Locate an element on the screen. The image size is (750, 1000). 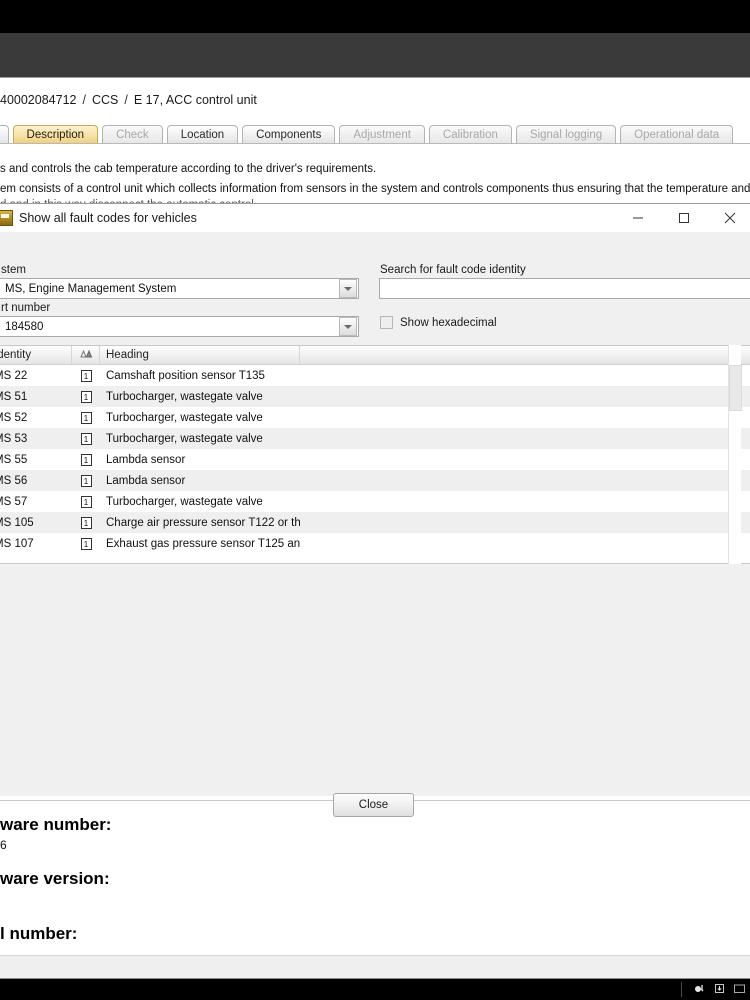
cell-identity: MS 56 is located at coordinates (14, 480).